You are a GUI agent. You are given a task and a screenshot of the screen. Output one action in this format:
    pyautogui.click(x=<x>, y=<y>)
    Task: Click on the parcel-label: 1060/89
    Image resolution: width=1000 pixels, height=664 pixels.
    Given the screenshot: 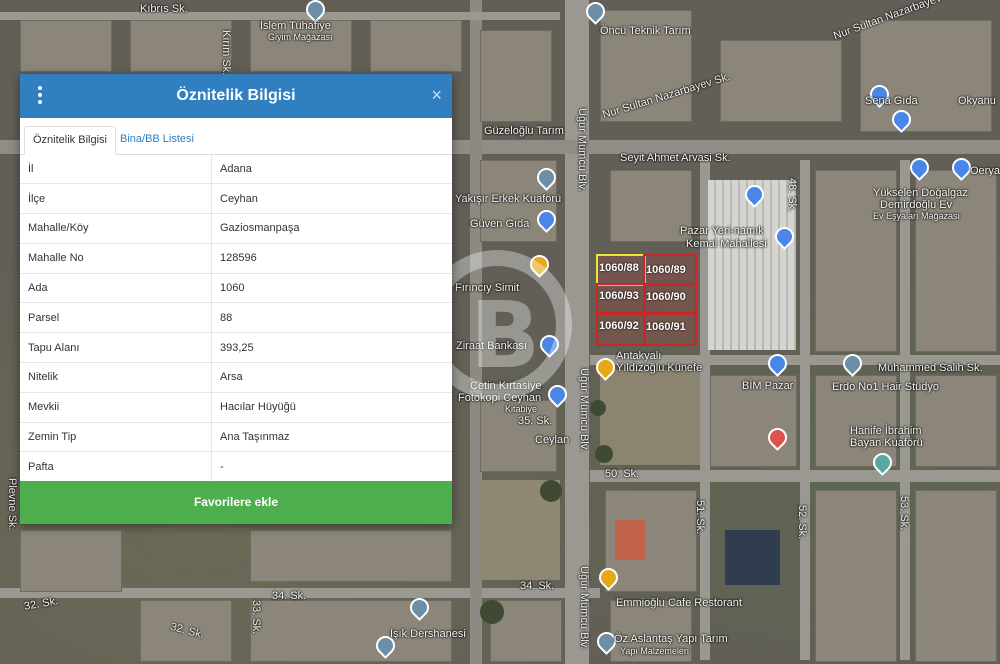 What is the action you would take?
    pyautogui.click(x=666, y=270)
    